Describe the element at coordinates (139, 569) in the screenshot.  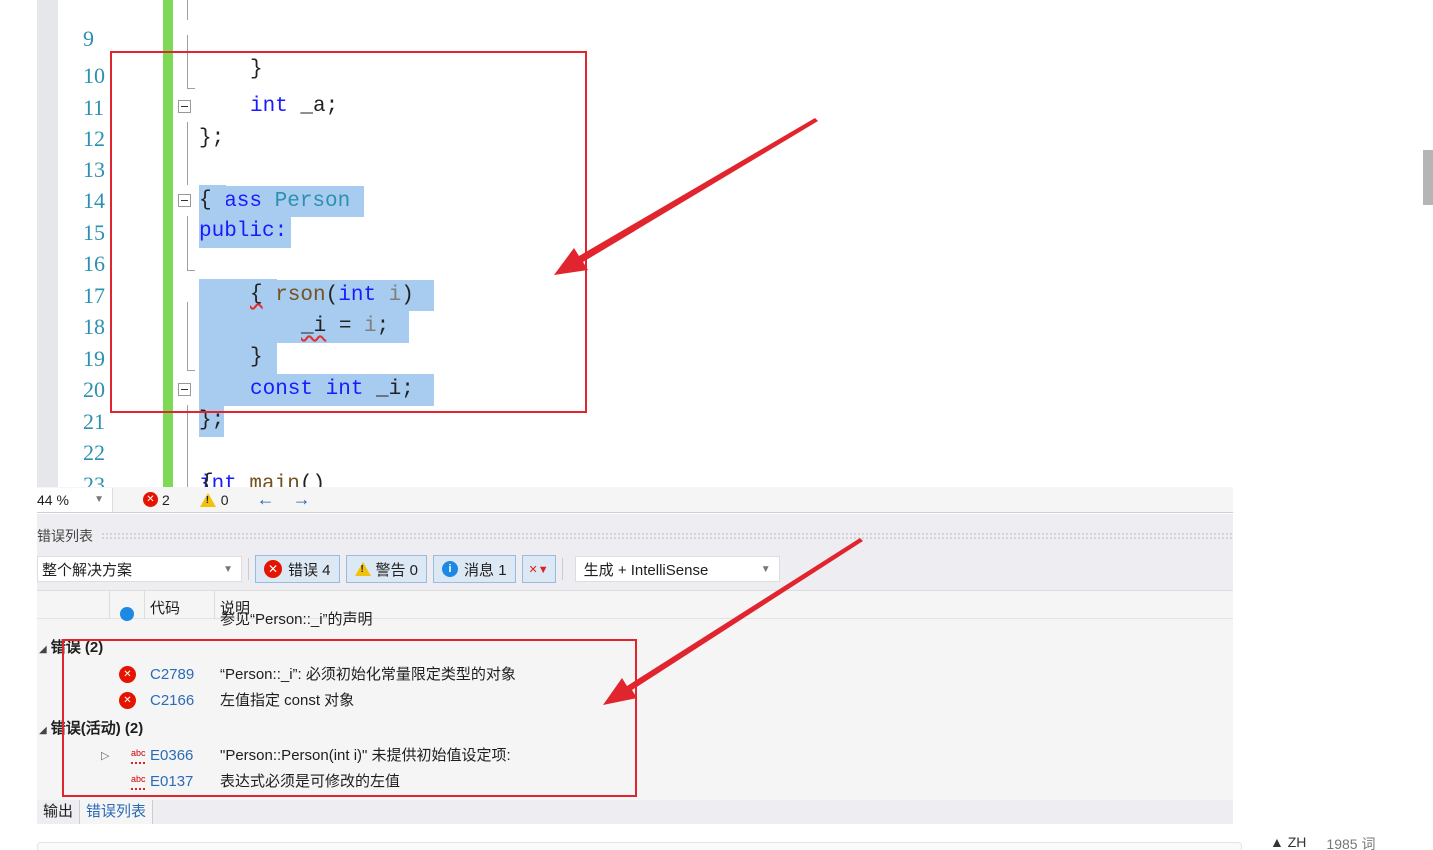
I see `scope-dropdown: 整个解决方案 ▼` at that location.